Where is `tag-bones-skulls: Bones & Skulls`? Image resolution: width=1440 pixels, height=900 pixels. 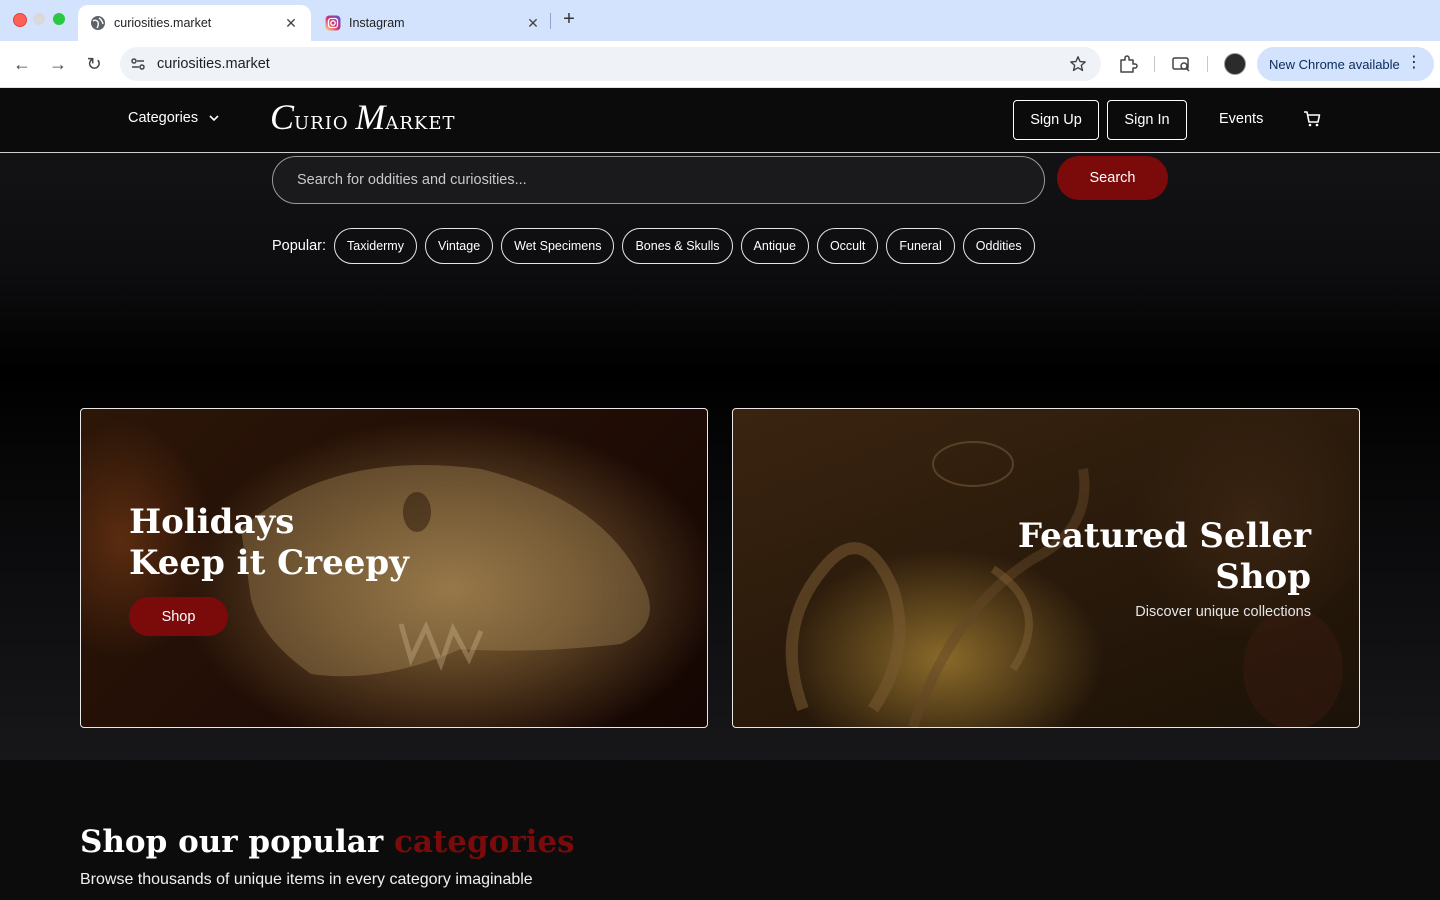
tag-bones-skulls: Bones & Skulls is located at coordinates (677, 246).